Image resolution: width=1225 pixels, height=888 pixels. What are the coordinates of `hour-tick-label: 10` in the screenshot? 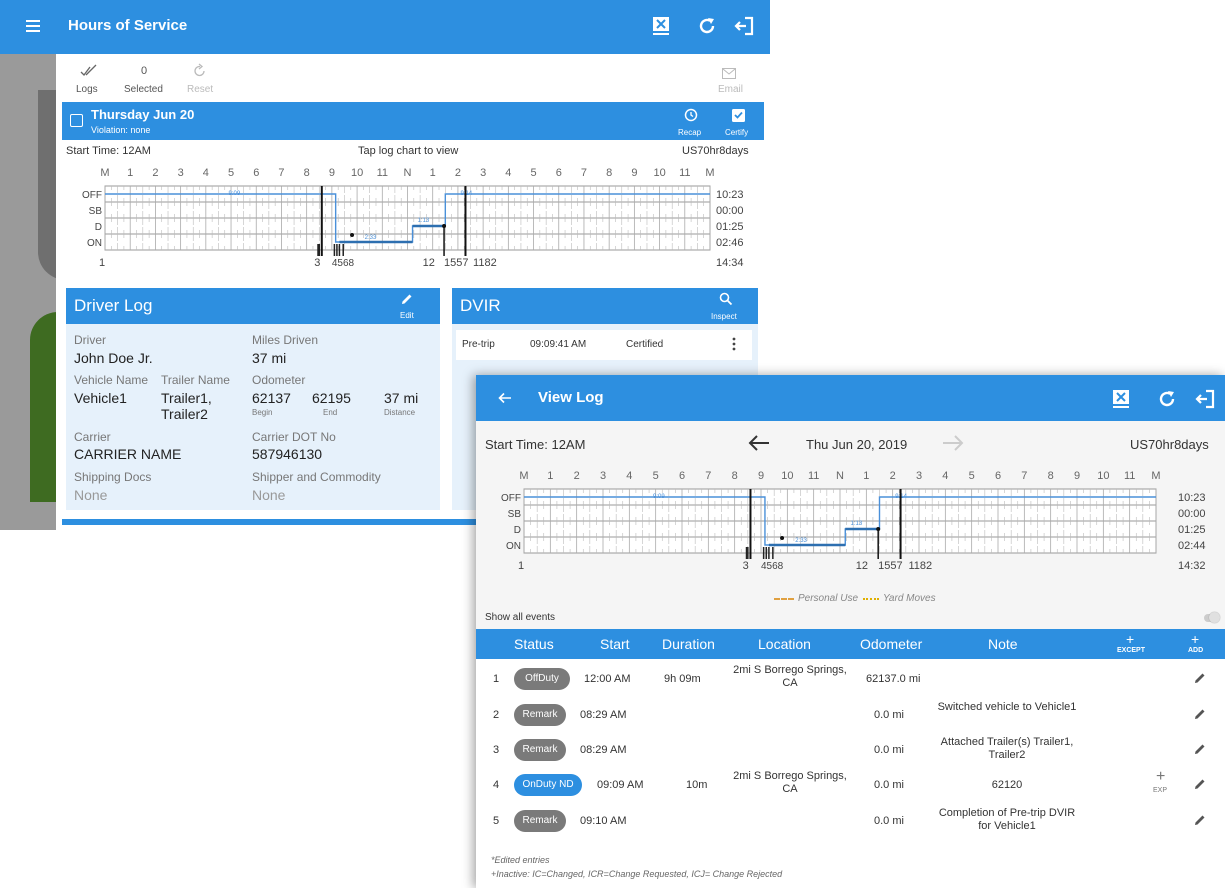 It's located at (787, 476).